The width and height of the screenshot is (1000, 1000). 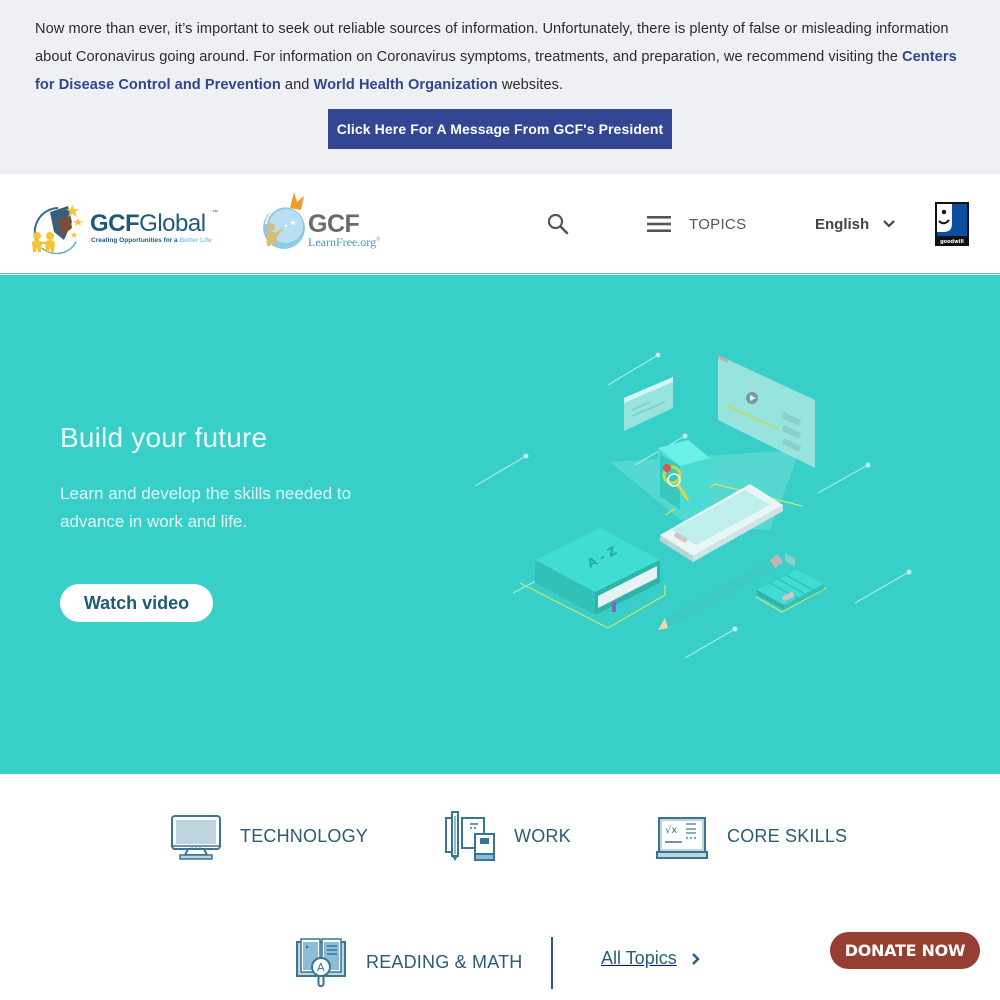 What do you see at coordinates (164, 437) in the screenshot?
I see `hero-title: Build your future` at bounding box center [164, 437].